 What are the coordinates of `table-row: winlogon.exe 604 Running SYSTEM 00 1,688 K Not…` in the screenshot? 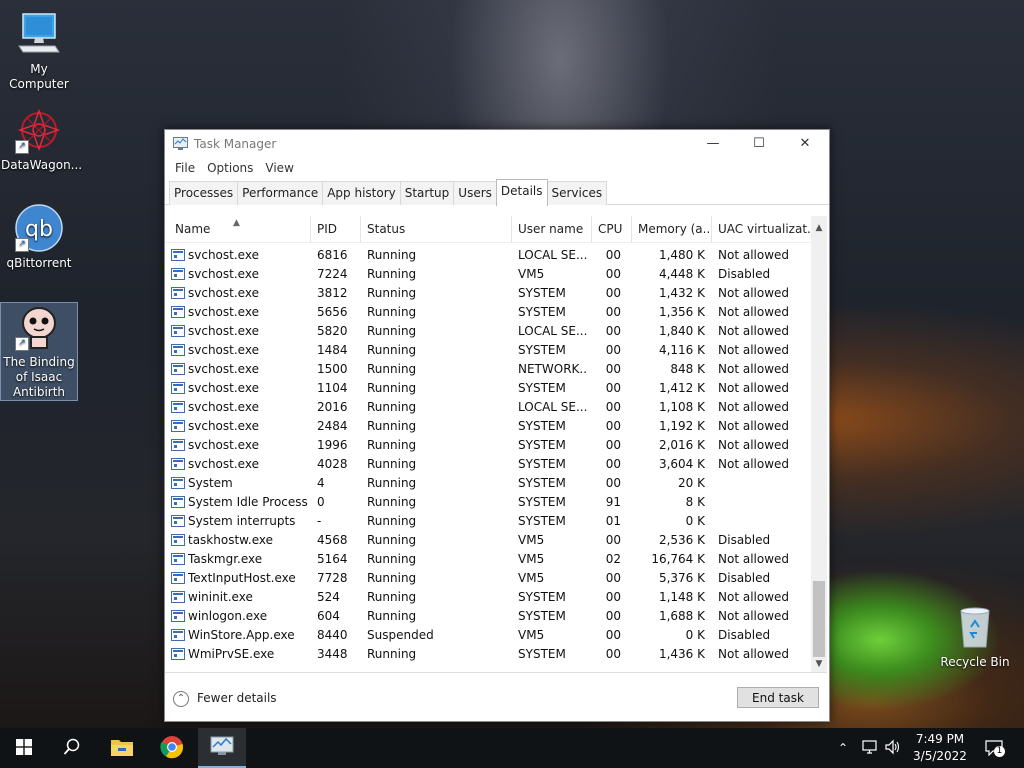 It's located at (488, 616).